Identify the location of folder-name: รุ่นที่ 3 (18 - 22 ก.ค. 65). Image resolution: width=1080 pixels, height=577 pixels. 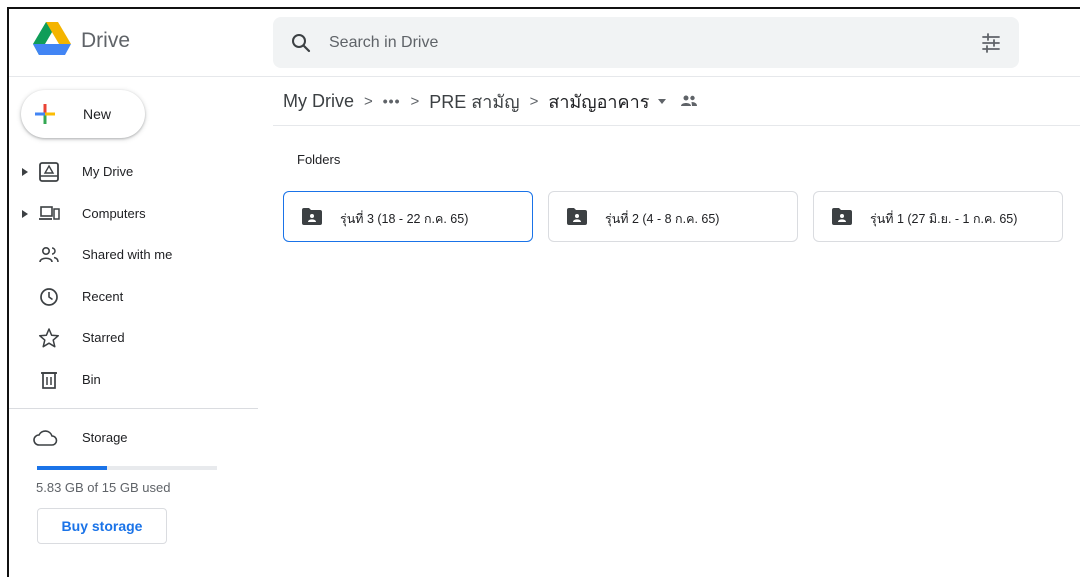
(404, 219).